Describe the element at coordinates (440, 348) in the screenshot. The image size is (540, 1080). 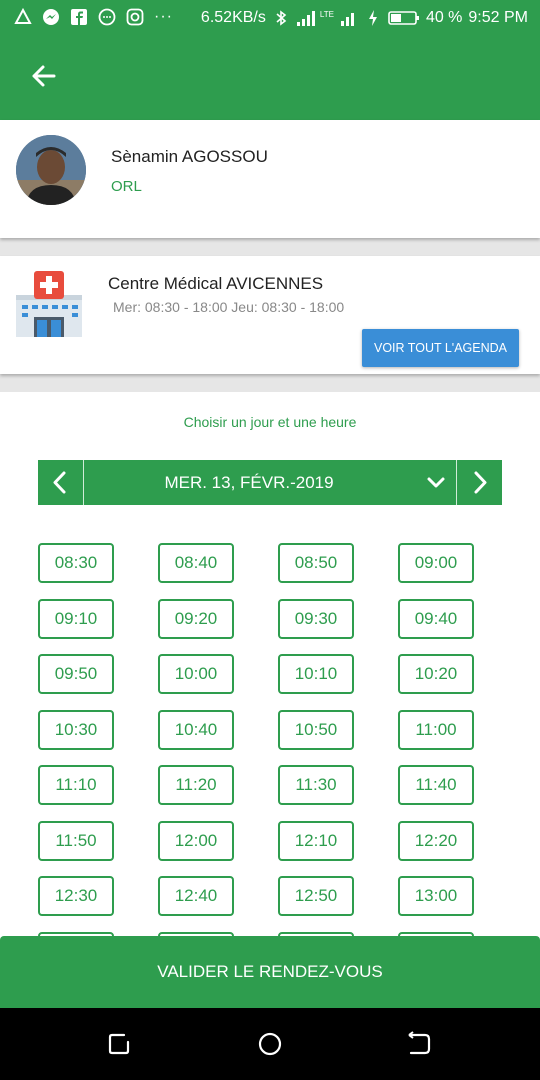
I see `view-agenda-button: VOIR TOUT L'AGENDA` at that location.